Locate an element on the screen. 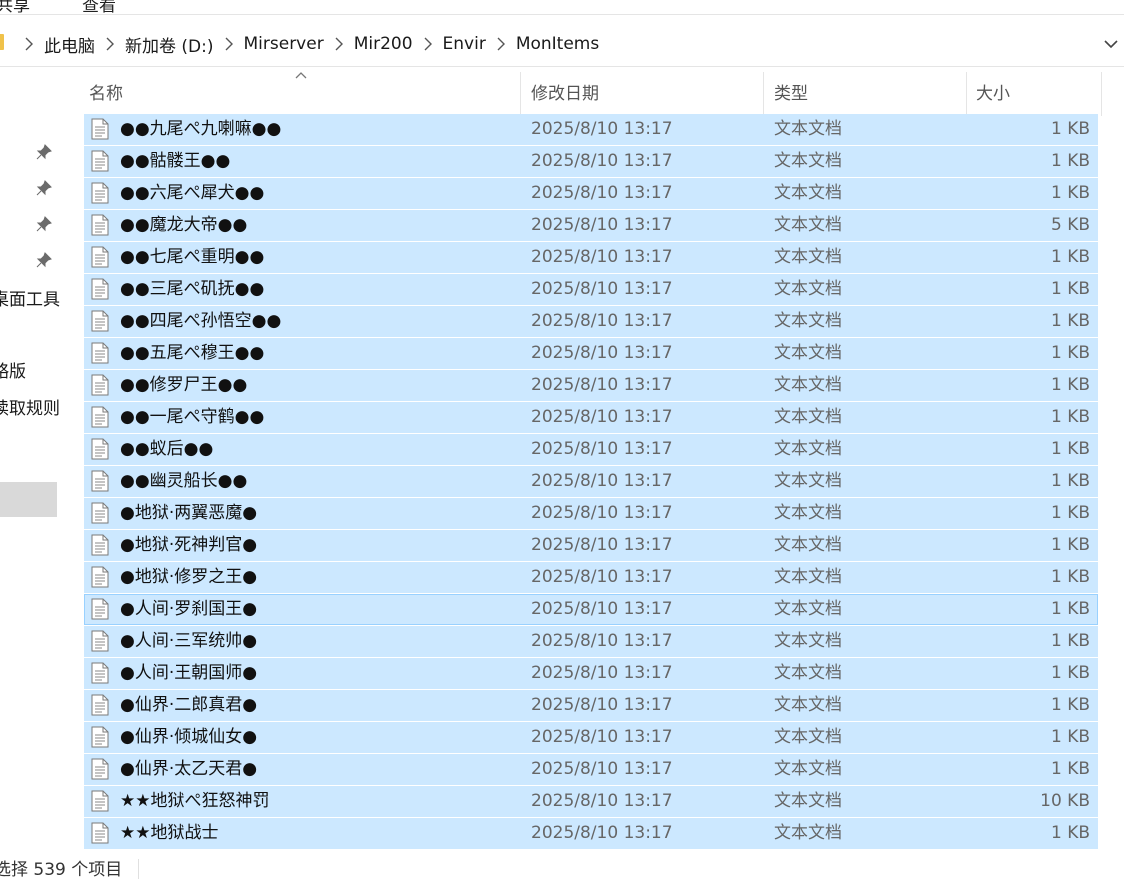  file-row: ●●一尾ぺ守鹤●● 2025/8/10 13:17 文本文档 1 KB is located at coordinates (591, 417).